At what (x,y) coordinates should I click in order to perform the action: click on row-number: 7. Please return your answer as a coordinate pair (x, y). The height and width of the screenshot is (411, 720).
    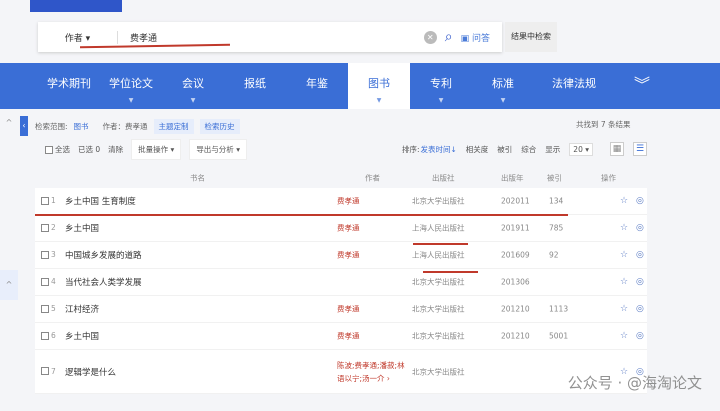
    Looking at the image, I should click on (53, 371).